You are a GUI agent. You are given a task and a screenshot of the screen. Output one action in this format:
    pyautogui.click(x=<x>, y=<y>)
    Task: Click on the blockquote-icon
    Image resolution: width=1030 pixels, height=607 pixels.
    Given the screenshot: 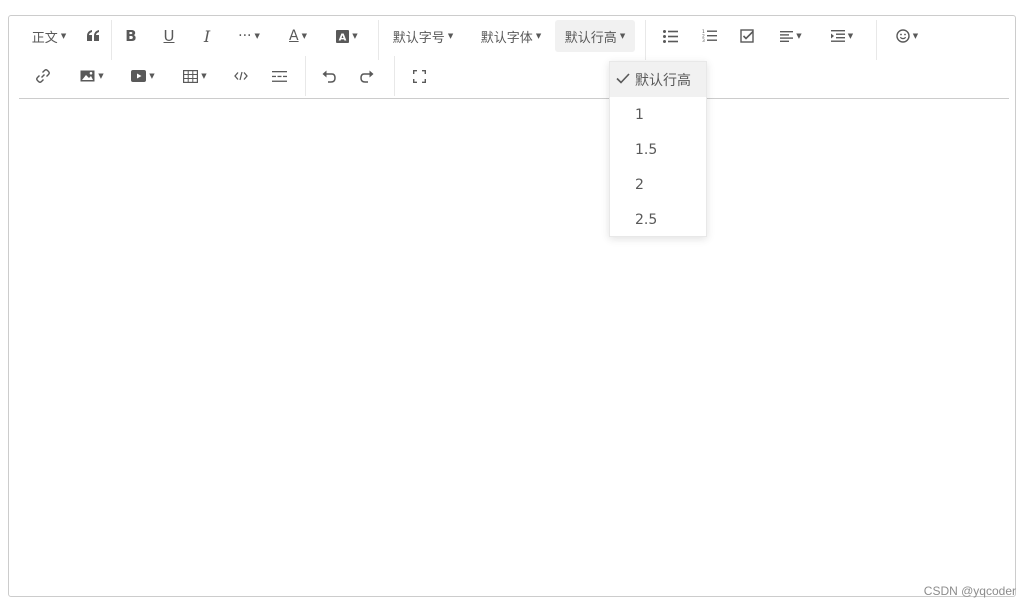 What is the action you would take?
    pyautogui.click(x=93, y=35)
    